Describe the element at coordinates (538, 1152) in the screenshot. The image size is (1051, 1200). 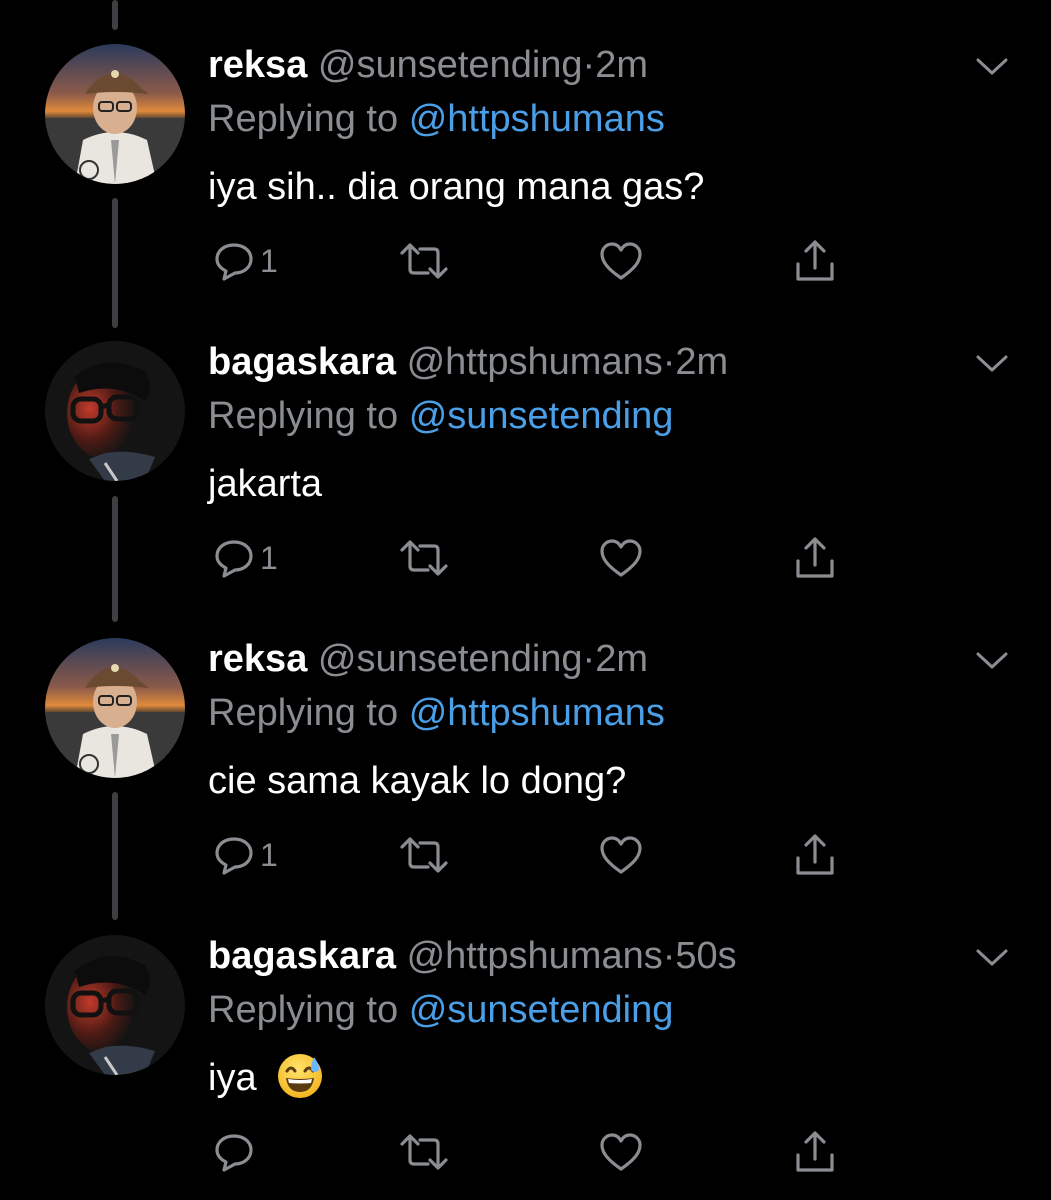
I see `tweet-actions` at that location.